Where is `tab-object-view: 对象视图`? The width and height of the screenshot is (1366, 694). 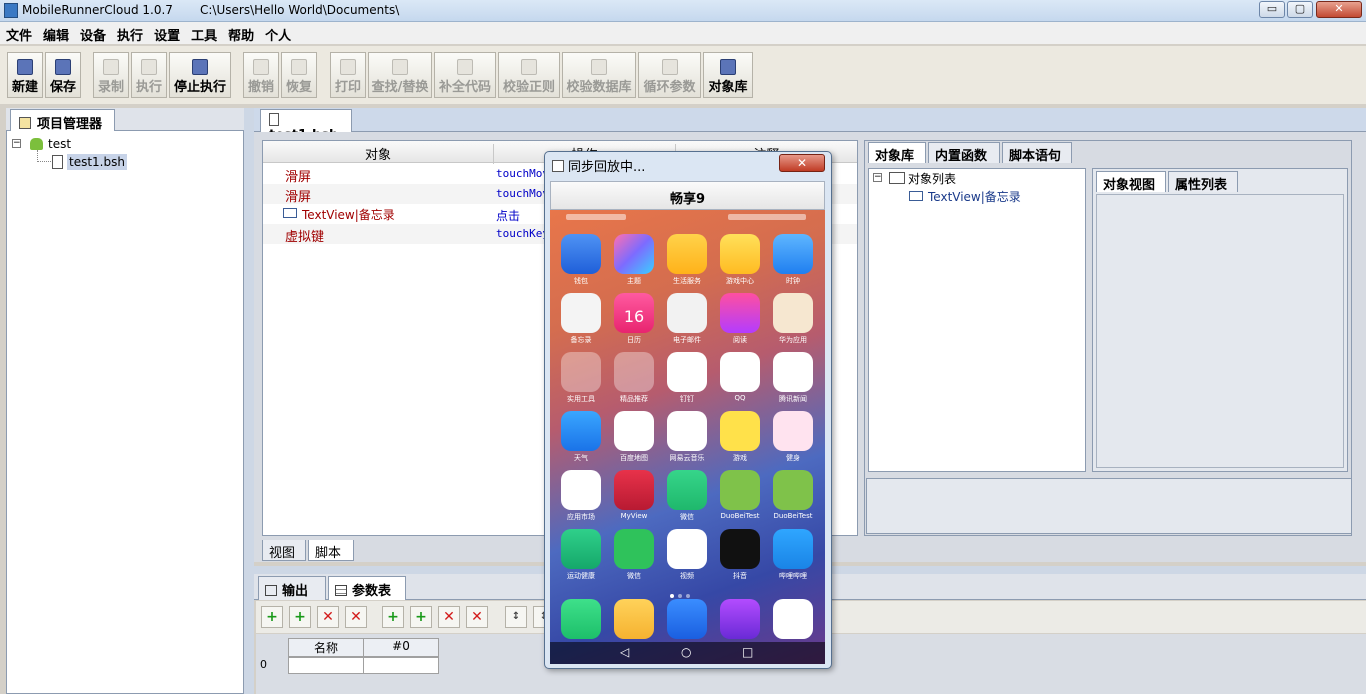 tab-object-view: 对象视图 is located at coordinates (1131, 182).